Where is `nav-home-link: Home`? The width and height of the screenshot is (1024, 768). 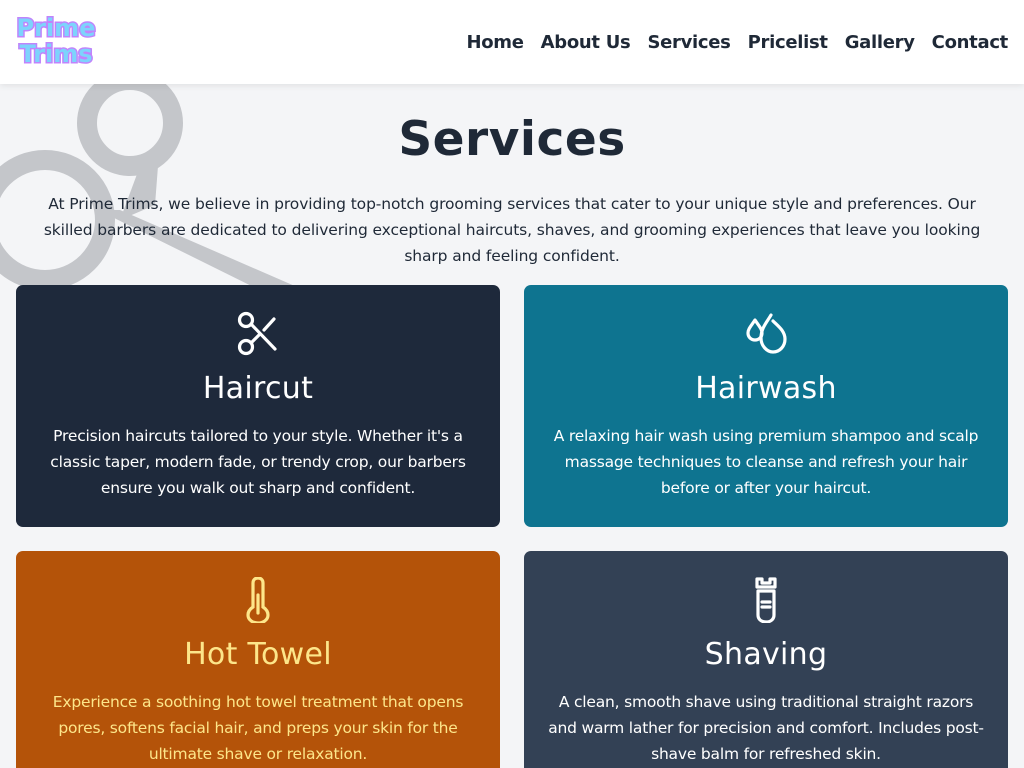 nav-home-link: Home is located at coordinates (495, 42).